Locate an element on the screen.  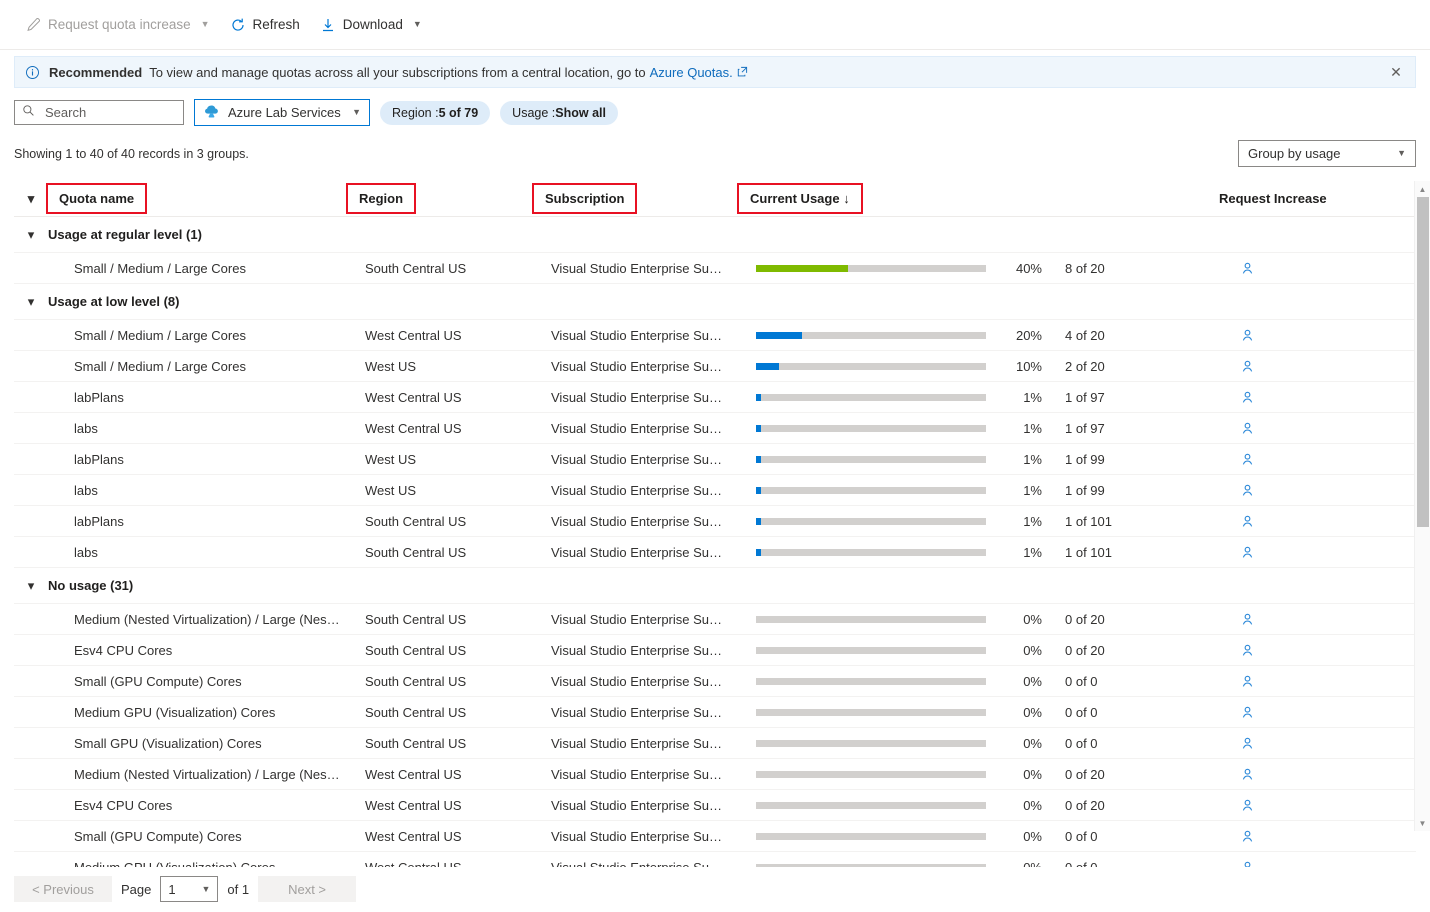
pencil-icon is located at coordinates (33, 25).